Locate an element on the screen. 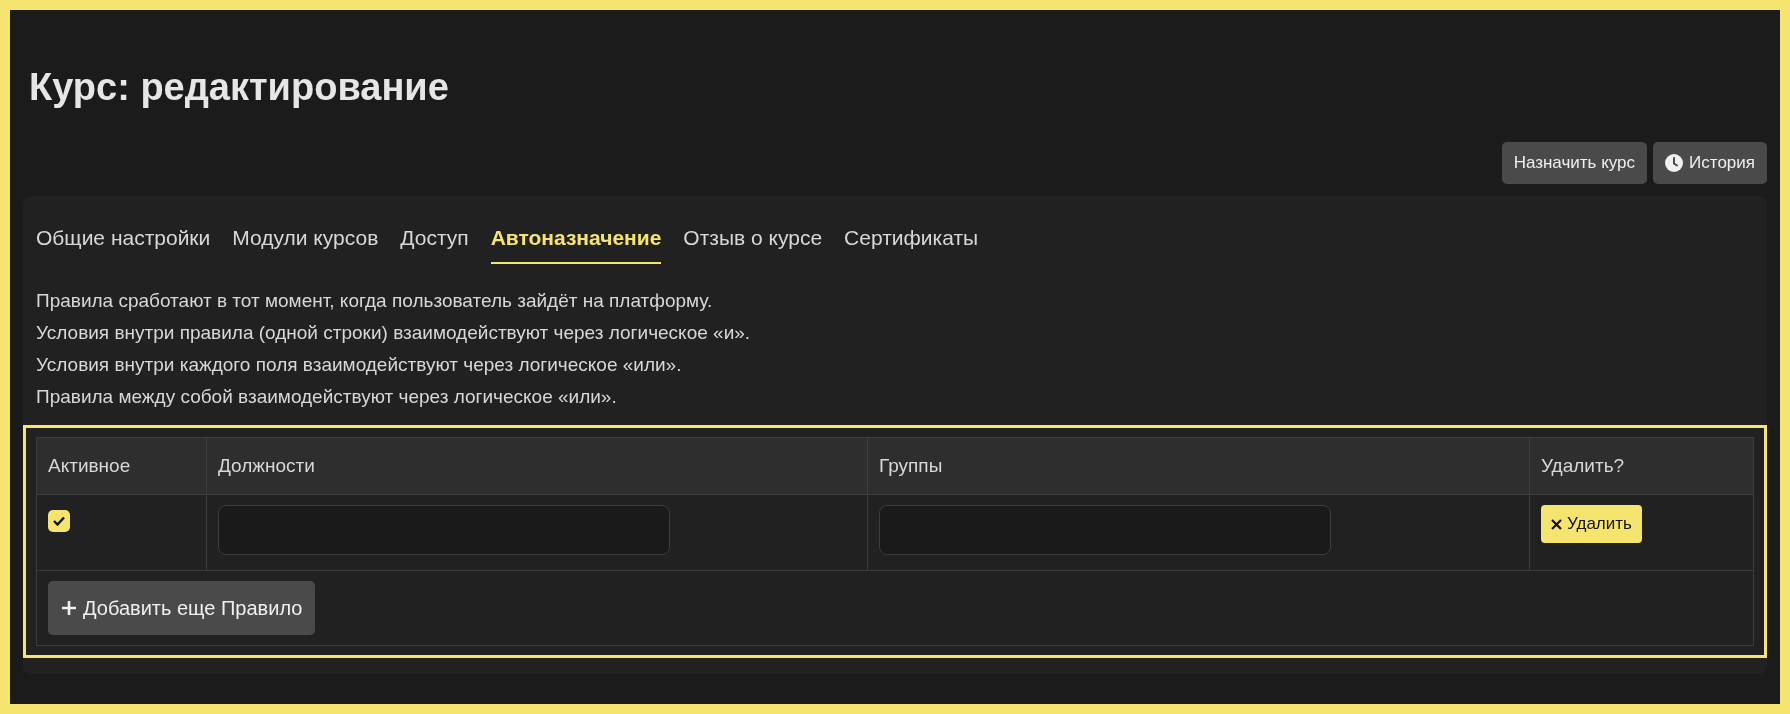 The image size is (1790, 714). tab: Сертификаты is located at coordinates (911, 237).